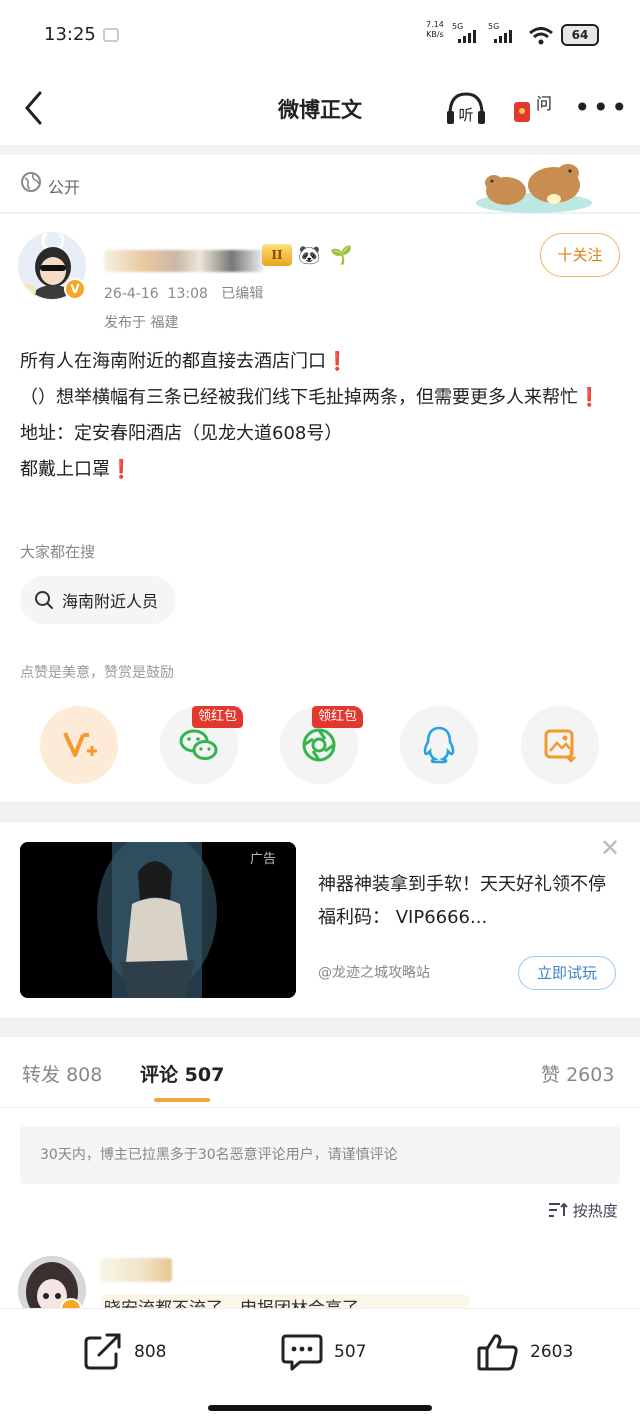  I want to click on tab-like: 赞 2603, so click(577, 1073).